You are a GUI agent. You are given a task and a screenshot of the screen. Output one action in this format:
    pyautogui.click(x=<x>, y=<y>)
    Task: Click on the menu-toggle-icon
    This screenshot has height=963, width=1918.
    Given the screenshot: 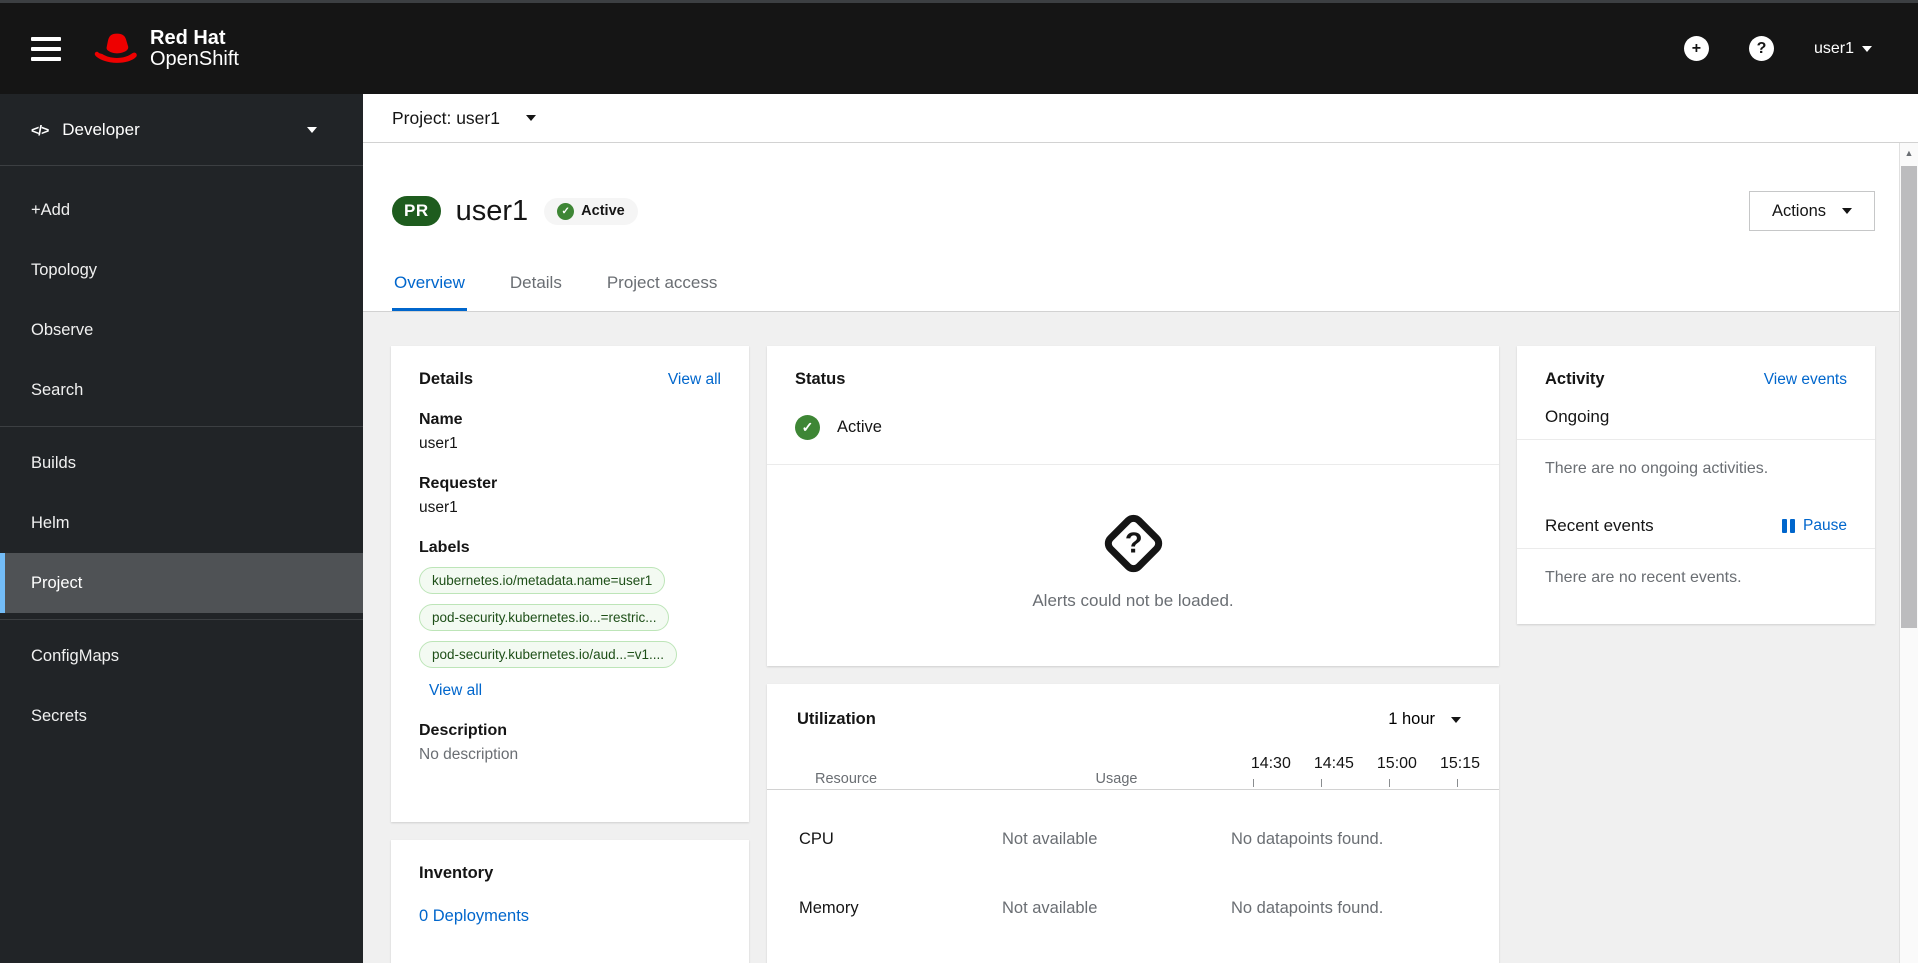 What is the action you would take?
    pyautogui.click(x=46, y=48)
    